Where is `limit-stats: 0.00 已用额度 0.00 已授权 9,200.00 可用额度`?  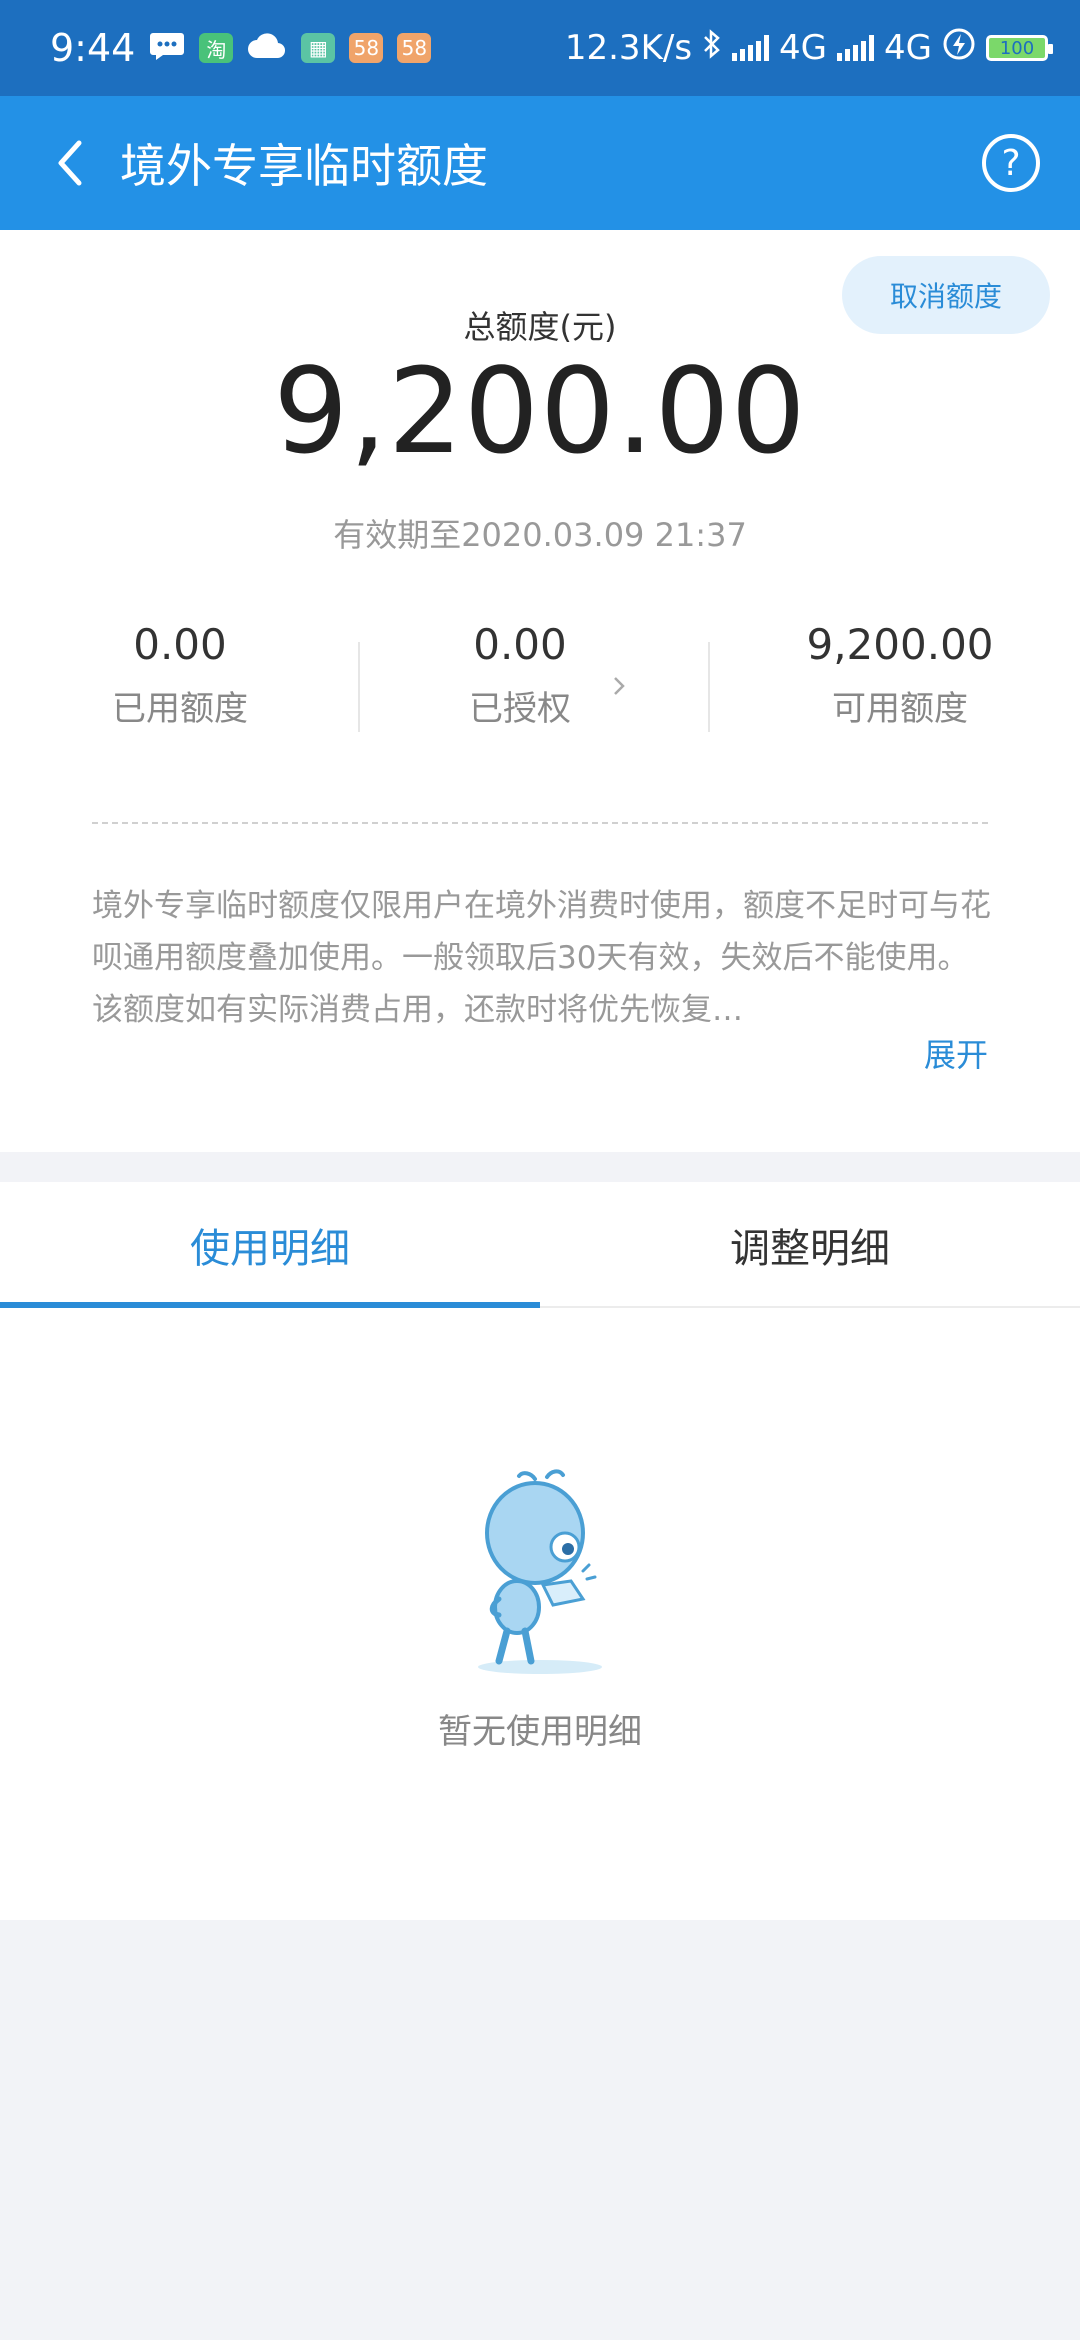 limit-stats: 0.00 已用额度 0.00 已授权 9,200.00 可用额度 is located at coordinates (540, 680).